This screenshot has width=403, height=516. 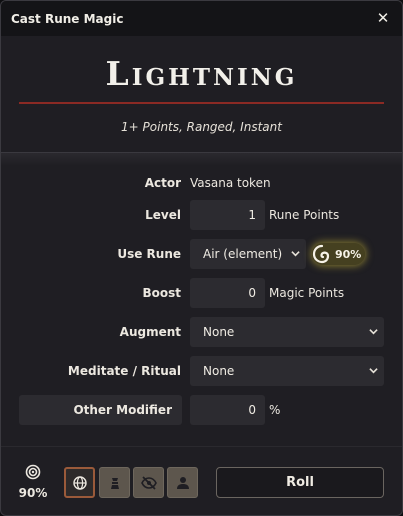 What do you see at coordinates (33, 482) in the screenshot?
I see `target-chance: 90%` at bounding box center [33, 482].